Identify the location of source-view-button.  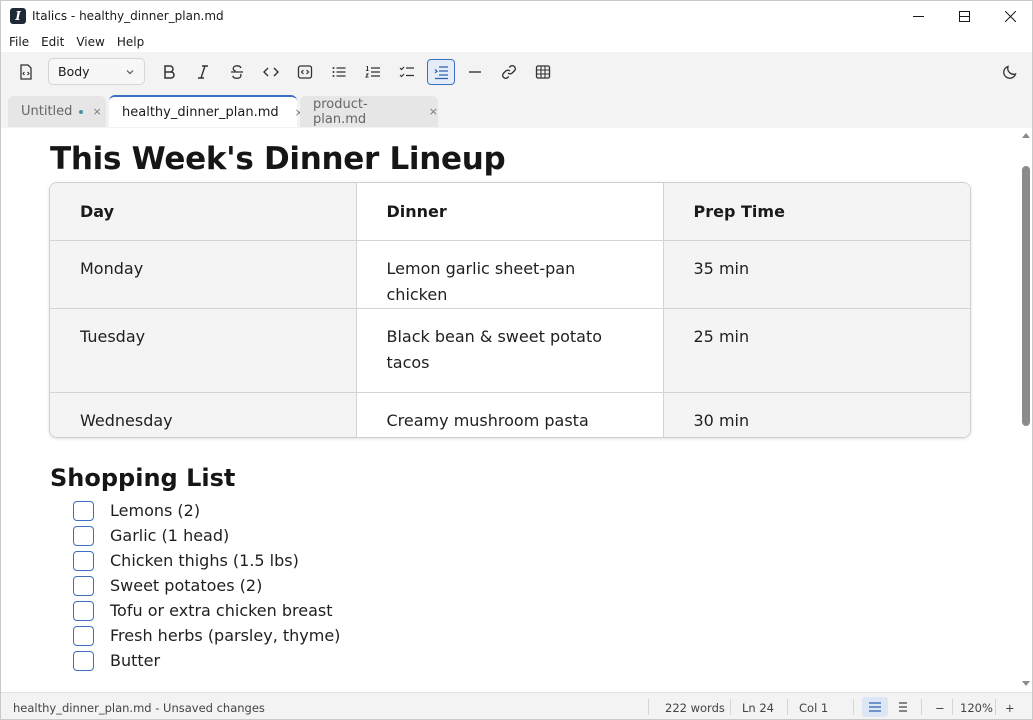
(26, 72).